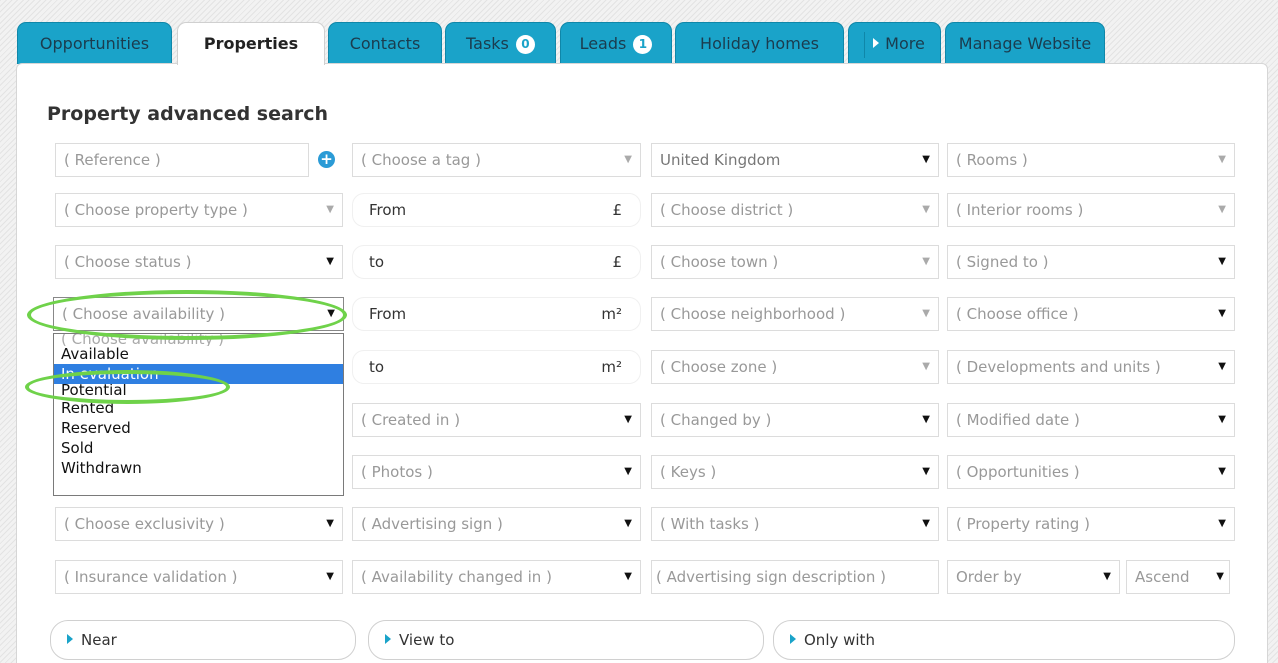 This screenshot has width=1278, height=663. What do you see at coordinates (198, 448) in the screenshot?
I see `dropdown-option: Sold` at bounding box center [198, 448].